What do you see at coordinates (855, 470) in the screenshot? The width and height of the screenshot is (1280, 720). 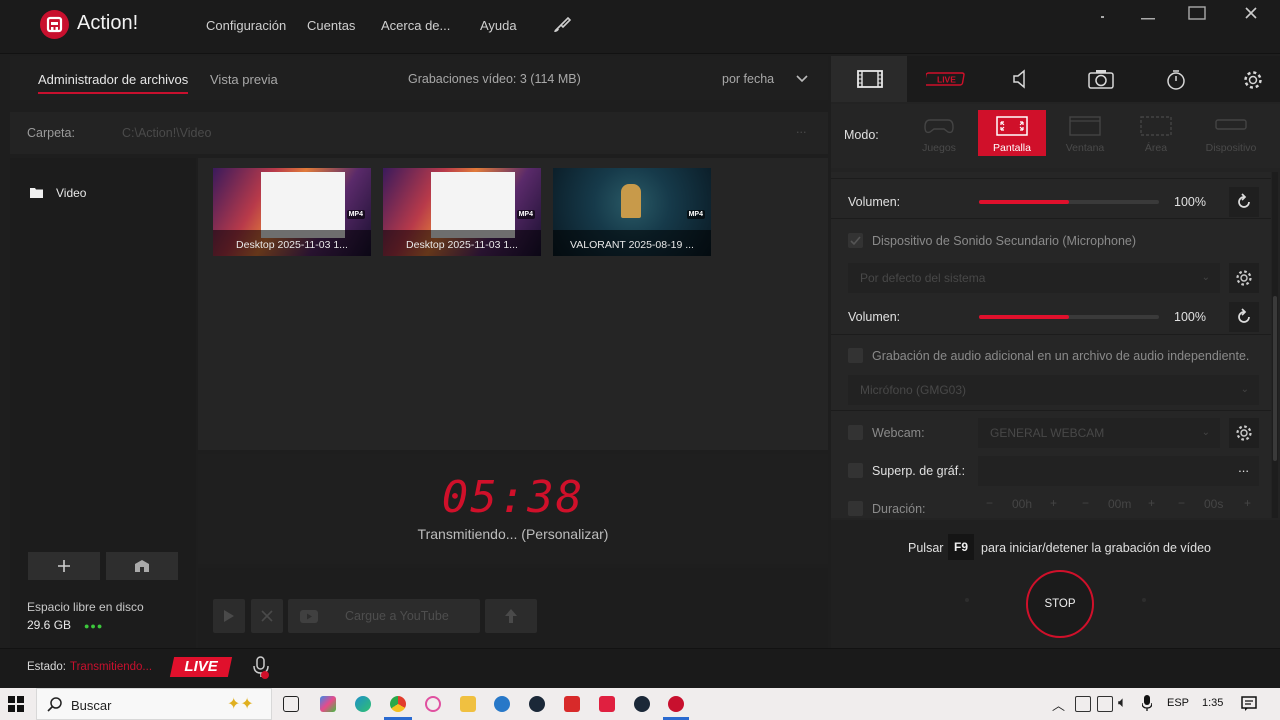 I see `overlay-checkbox` at bounding box center [855, 470].